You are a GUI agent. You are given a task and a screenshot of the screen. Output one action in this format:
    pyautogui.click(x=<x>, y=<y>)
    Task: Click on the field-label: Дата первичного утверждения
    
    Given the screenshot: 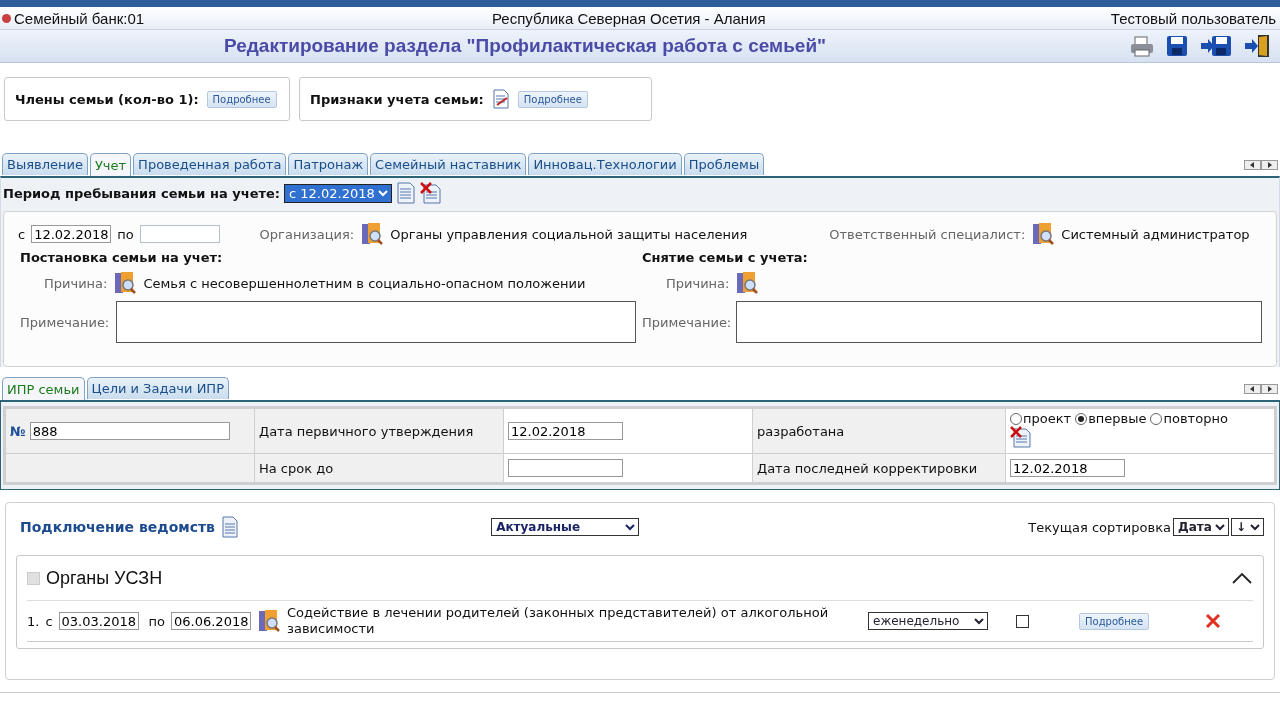 What is the action you would take?
    pyautogui.click(x=366, y=431)
    